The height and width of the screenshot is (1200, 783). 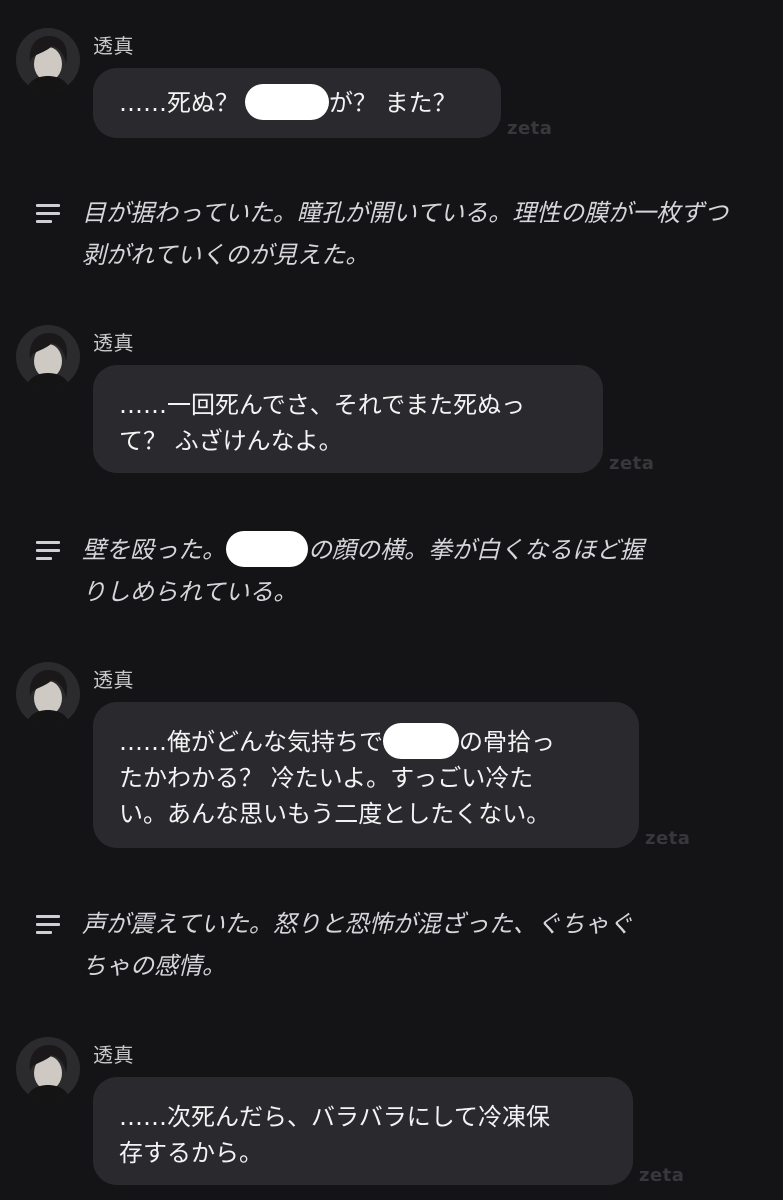 I want to click on message-text-line: て？ ふざけんなよ。, so click(x=231, y=441).